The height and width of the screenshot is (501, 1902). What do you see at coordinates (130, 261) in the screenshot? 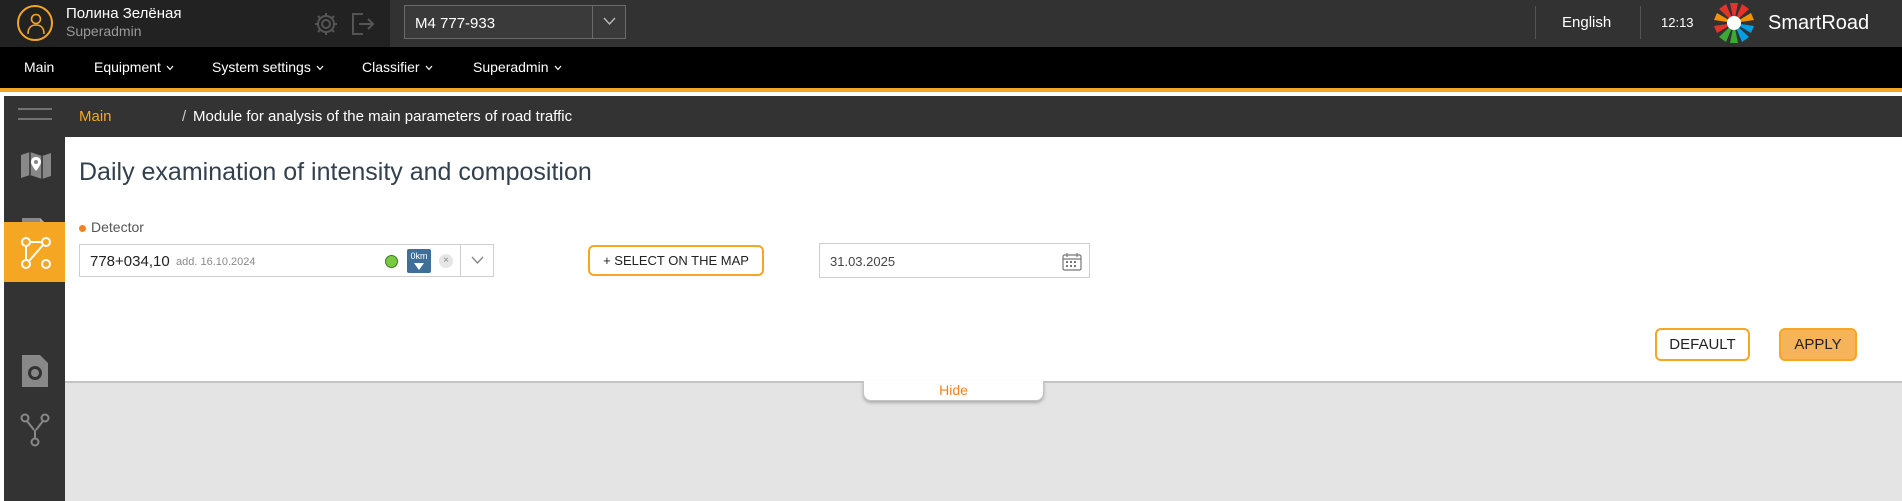
I see `detector-value: 778+034,10` at bounding box center [130, 261].